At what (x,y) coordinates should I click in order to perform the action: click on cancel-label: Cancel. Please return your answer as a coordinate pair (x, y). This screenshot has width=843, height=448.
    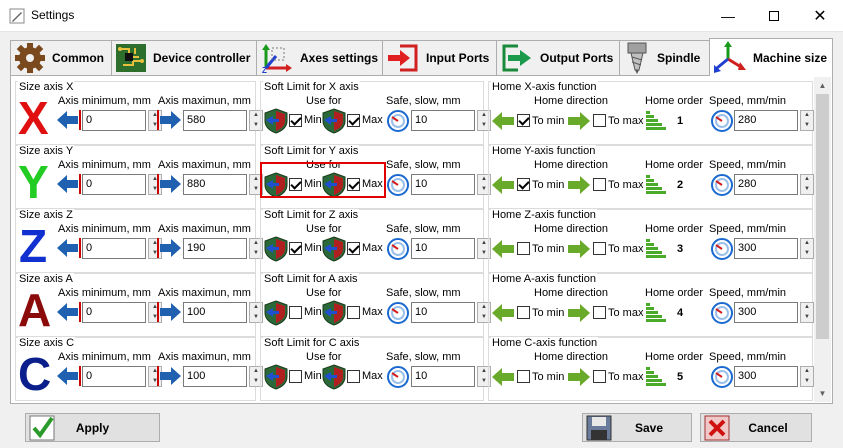
    Looking at the image, I should click on (768, 427).